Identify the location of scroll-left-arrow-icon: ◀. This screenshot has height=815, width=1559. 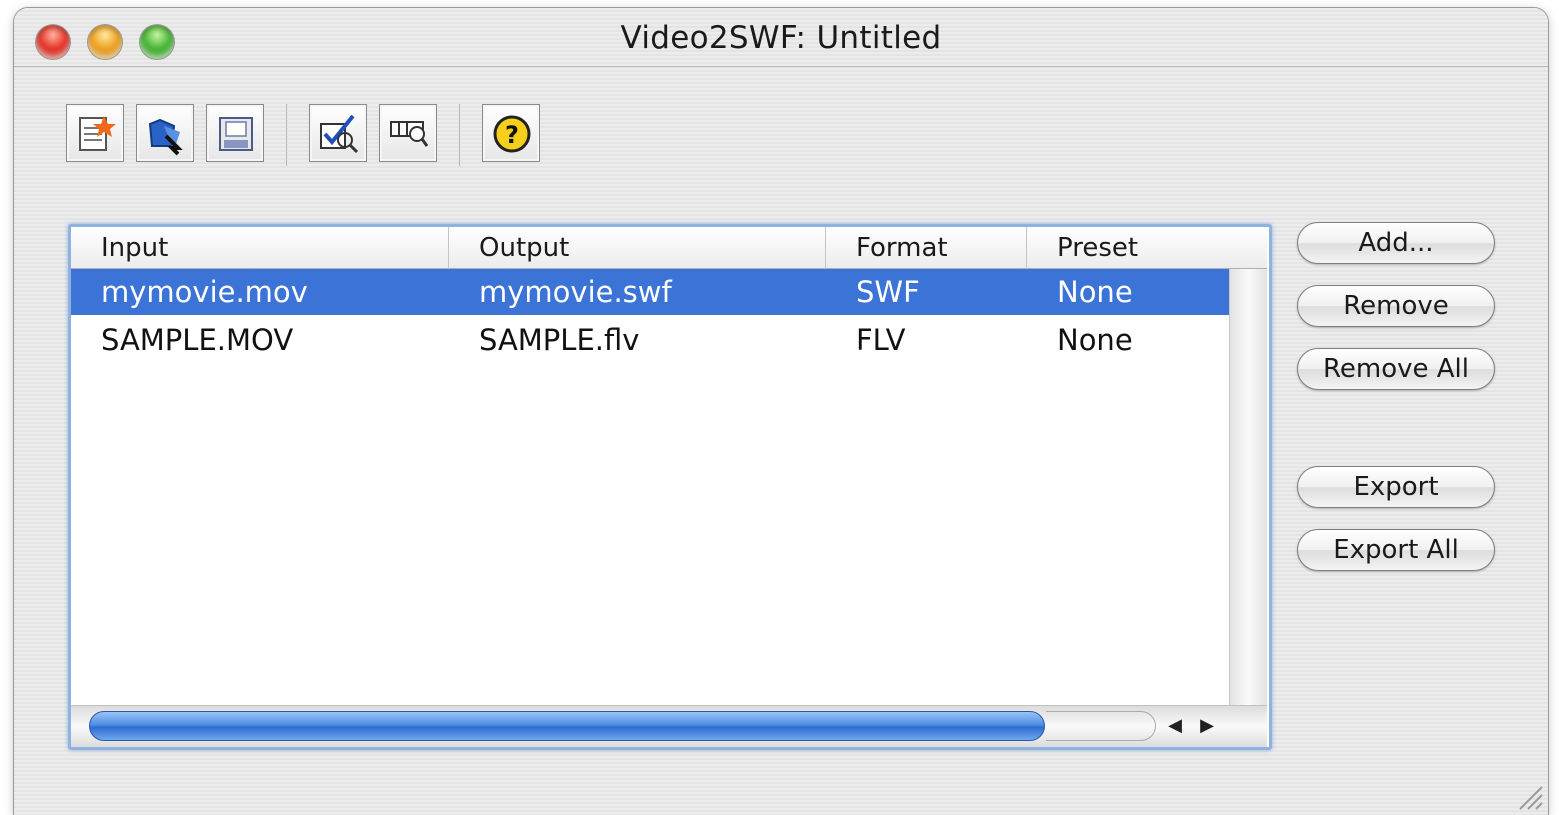
(1175, 726).